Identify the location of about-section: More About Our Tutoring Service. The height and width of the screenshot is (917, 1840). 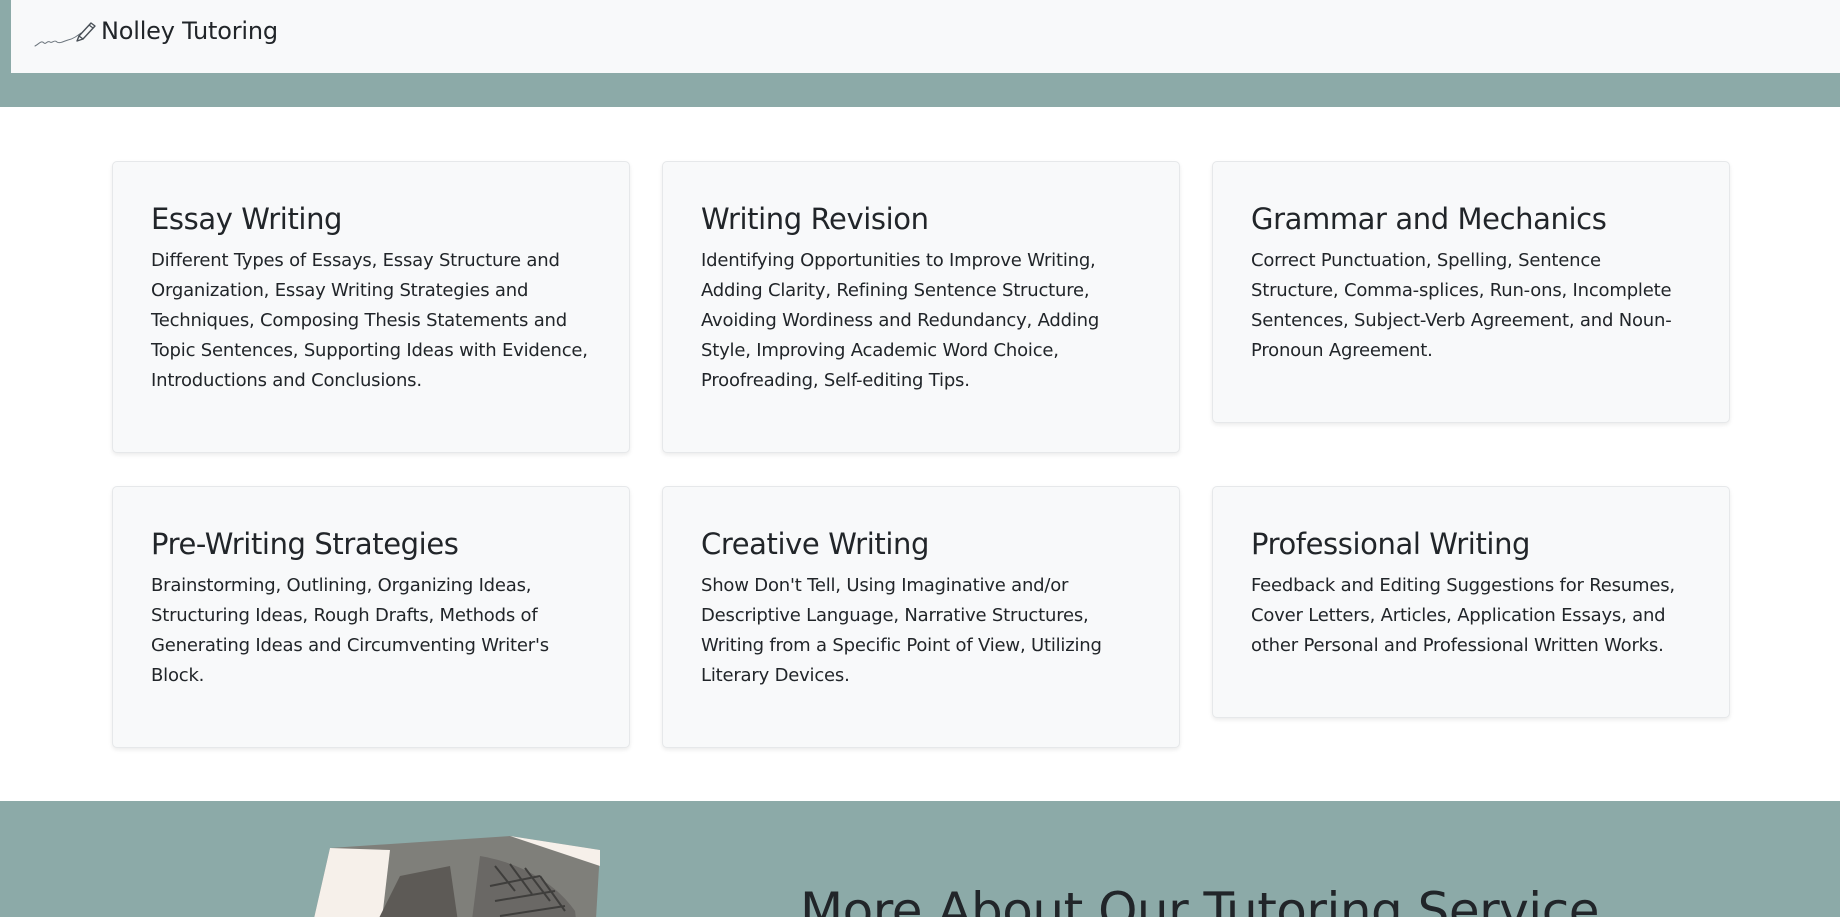
(920, 859).